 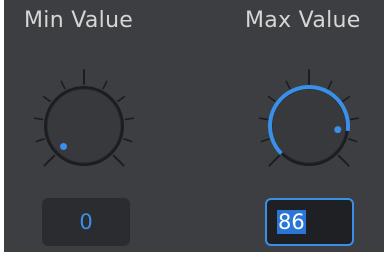 I want to click on min-value-text: 0, so click(x=86, y=222).